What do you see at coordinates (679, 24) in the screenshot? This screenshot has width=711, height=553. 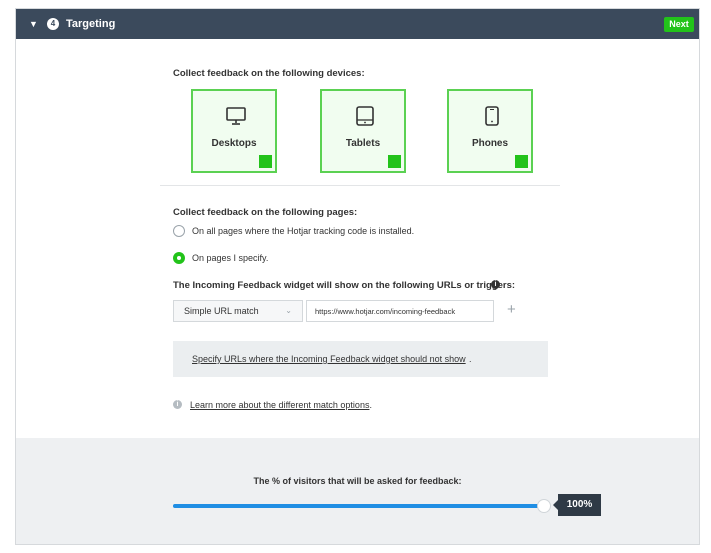 I see `next-button: Next` at bounding box center [679, 24].